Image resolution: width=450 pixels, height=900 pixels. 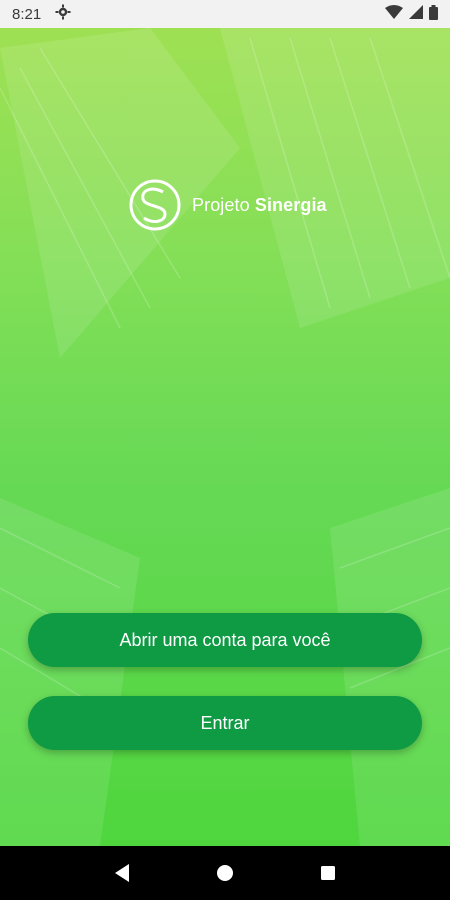 I want to click on android-navigation-bar, so click(x=225, y=873).